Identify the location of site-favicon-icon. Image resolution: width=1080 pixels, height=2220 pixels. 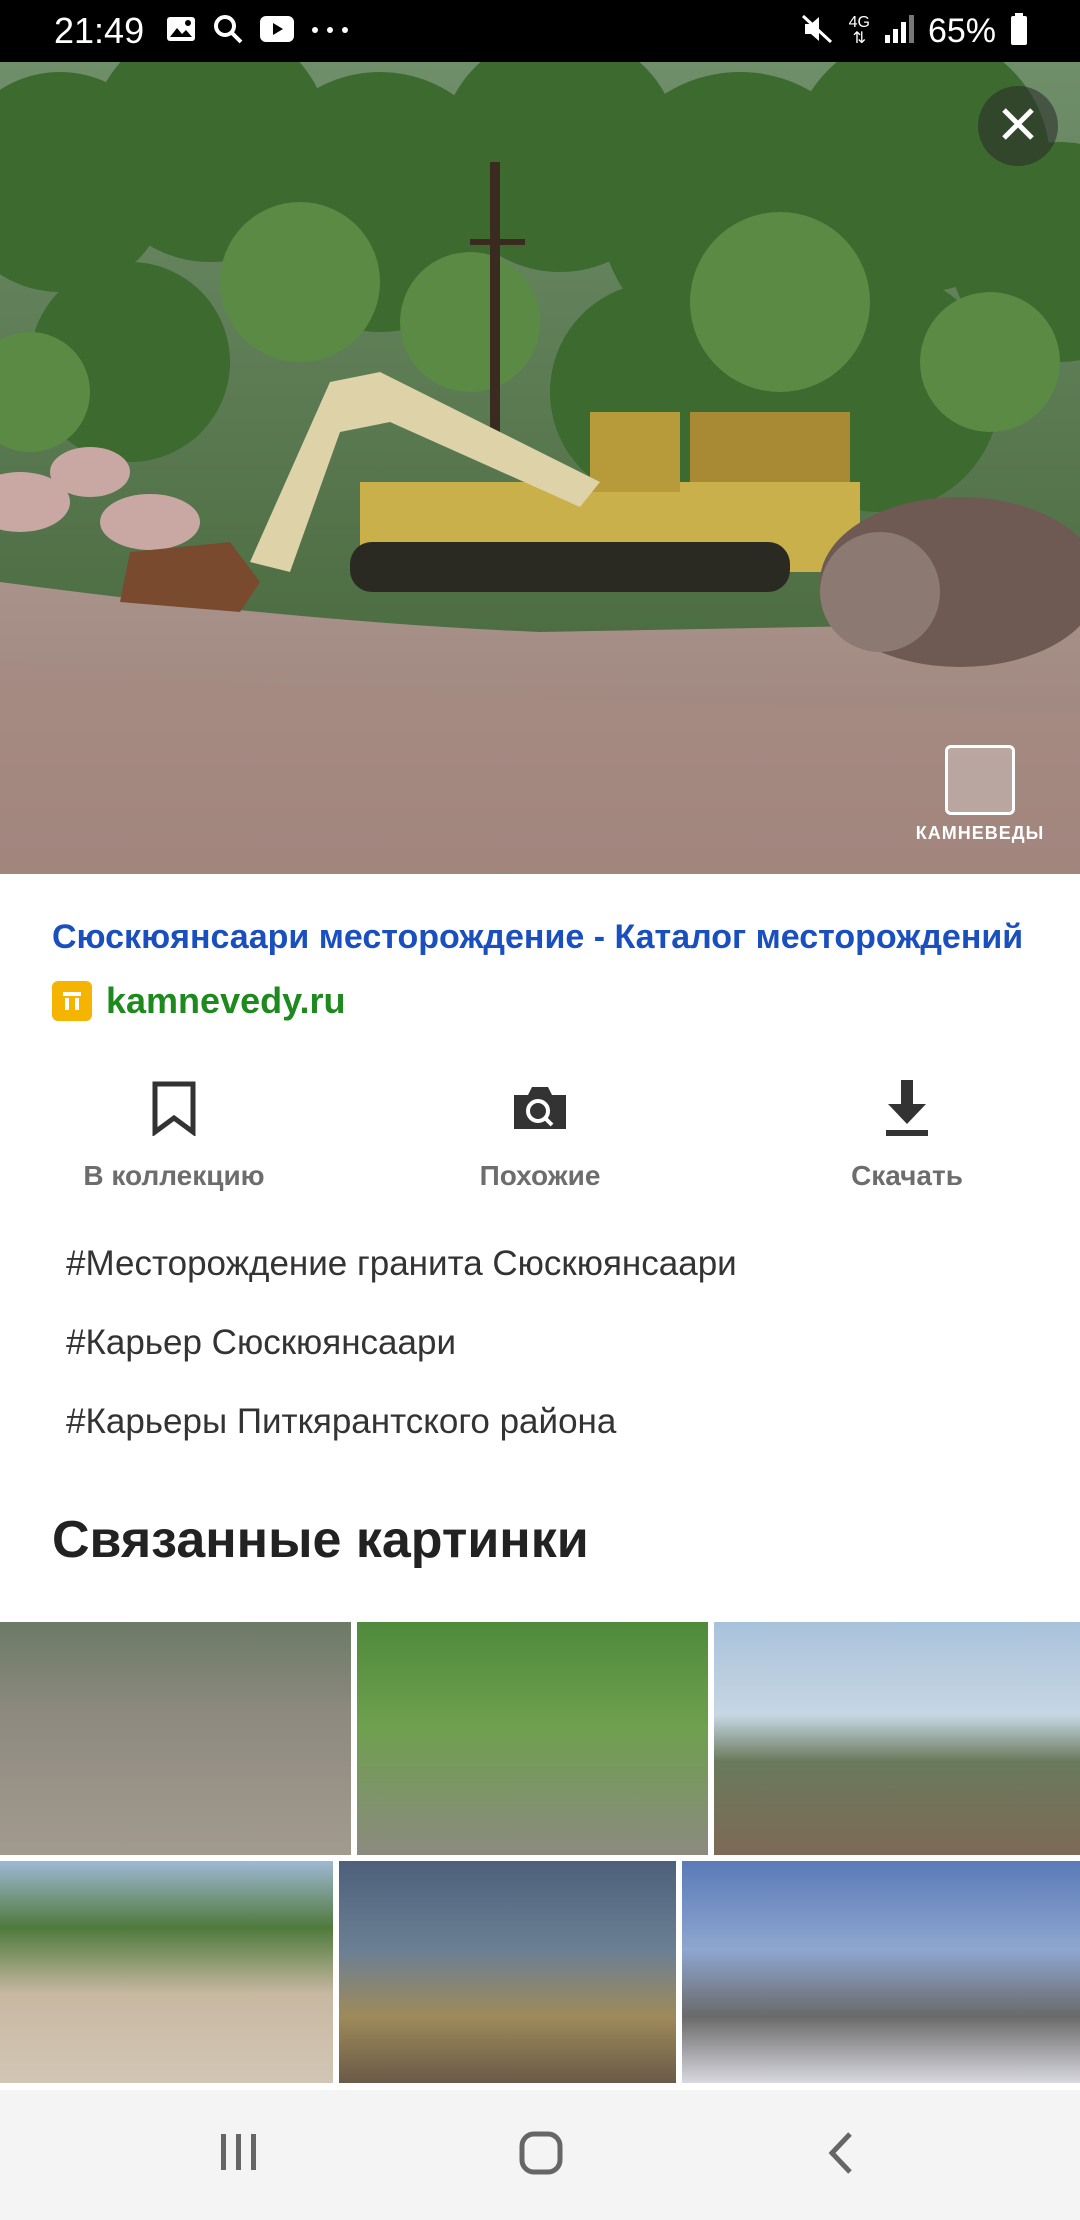
(72, 1001).